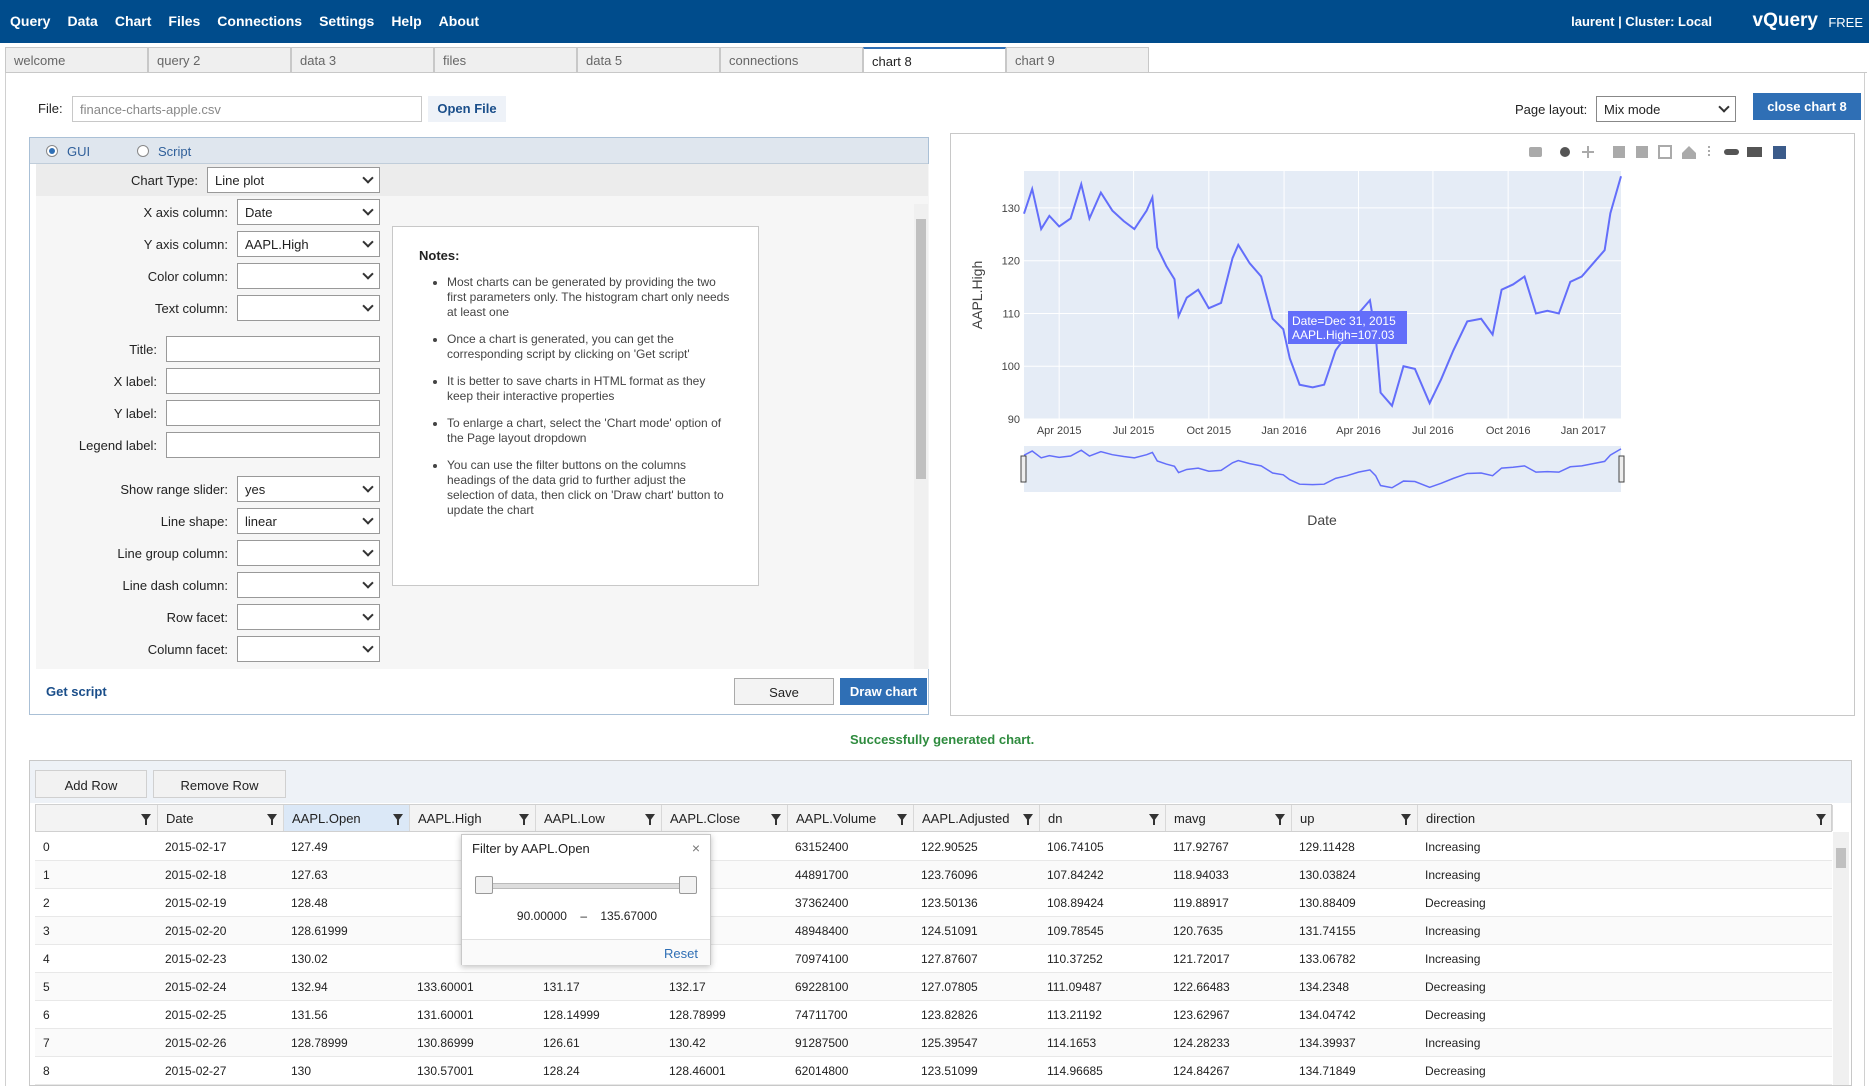  I want to click on table-cell: 130.57001, so click(445, 1071).